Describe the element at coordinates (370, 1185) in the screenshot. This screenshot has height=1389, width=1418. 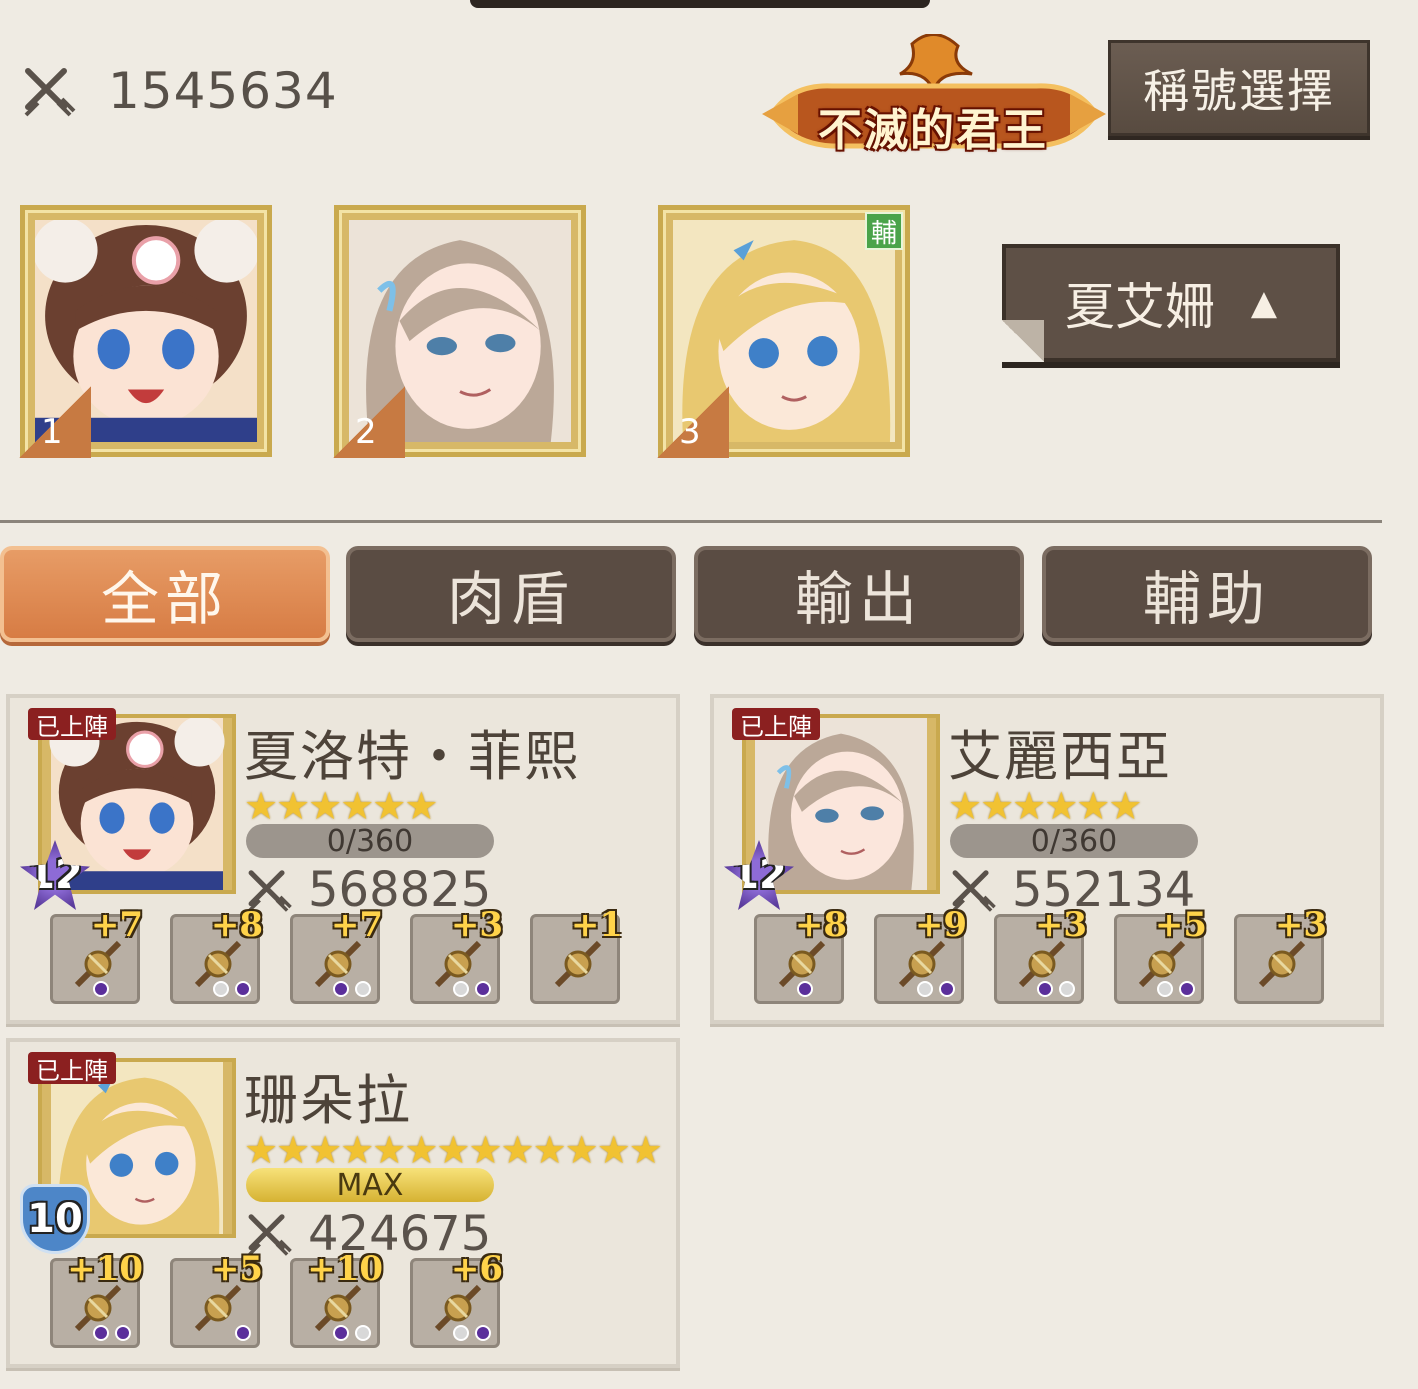
I see `exp-bar: MAX` at that location.